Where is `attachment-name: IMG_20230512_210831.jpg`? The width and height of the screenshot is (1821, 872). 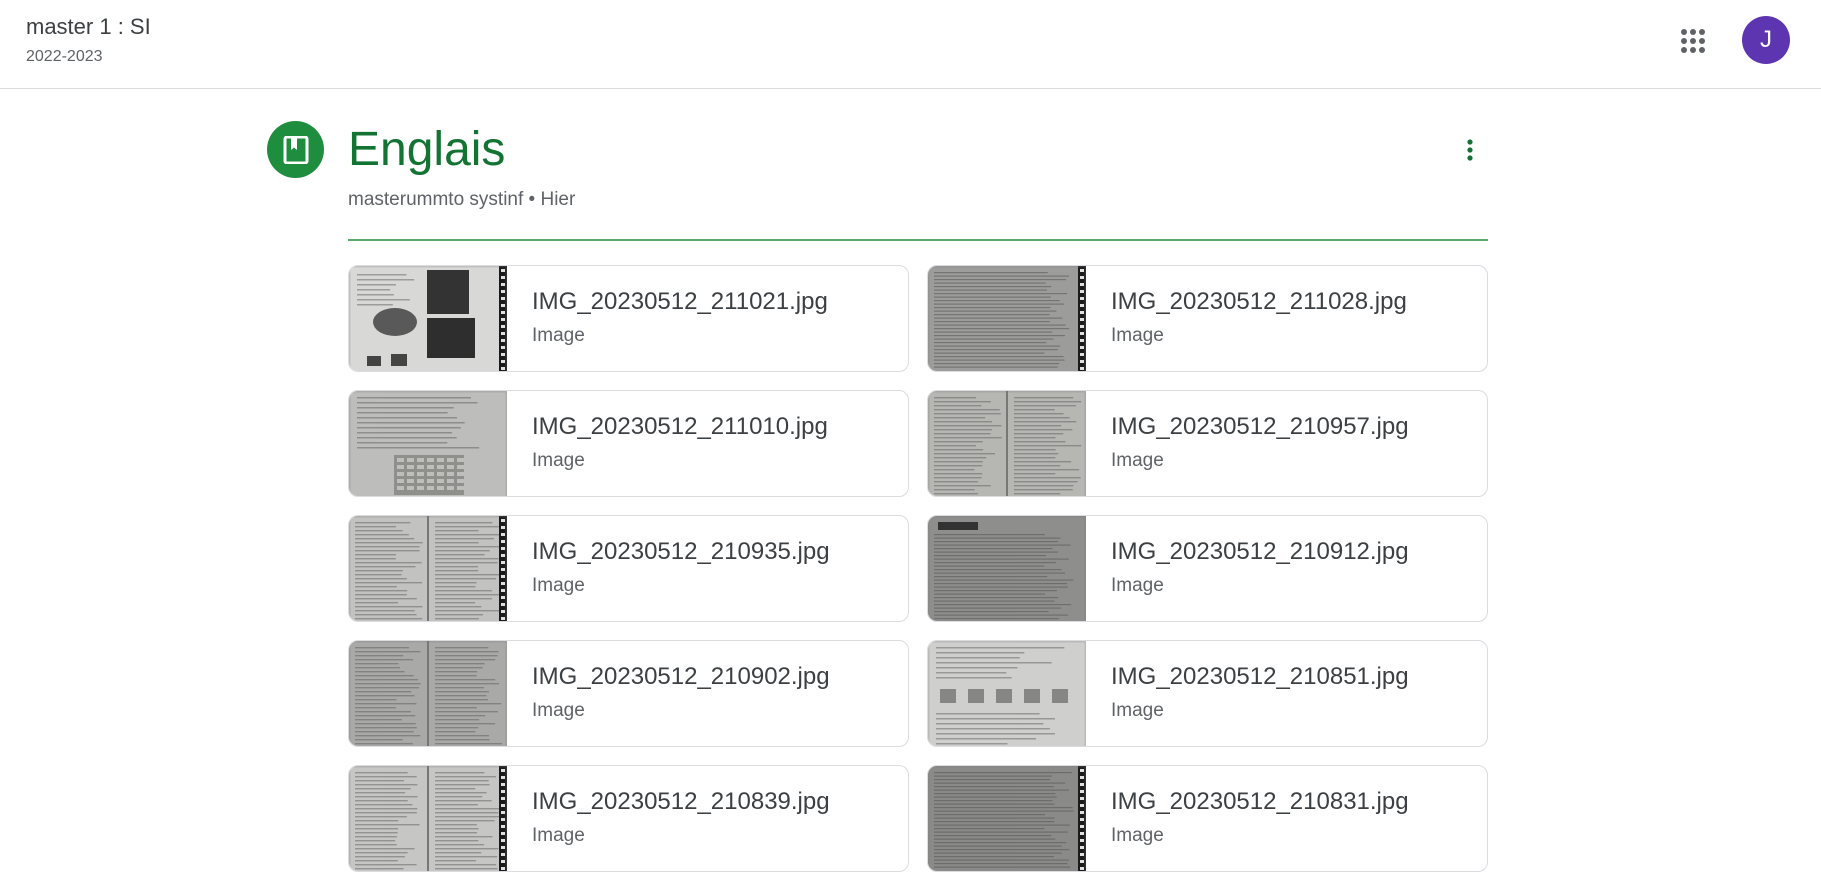 attachment-name: IMG_20230512_210831.jpg is located at coordinates (1260, 801).